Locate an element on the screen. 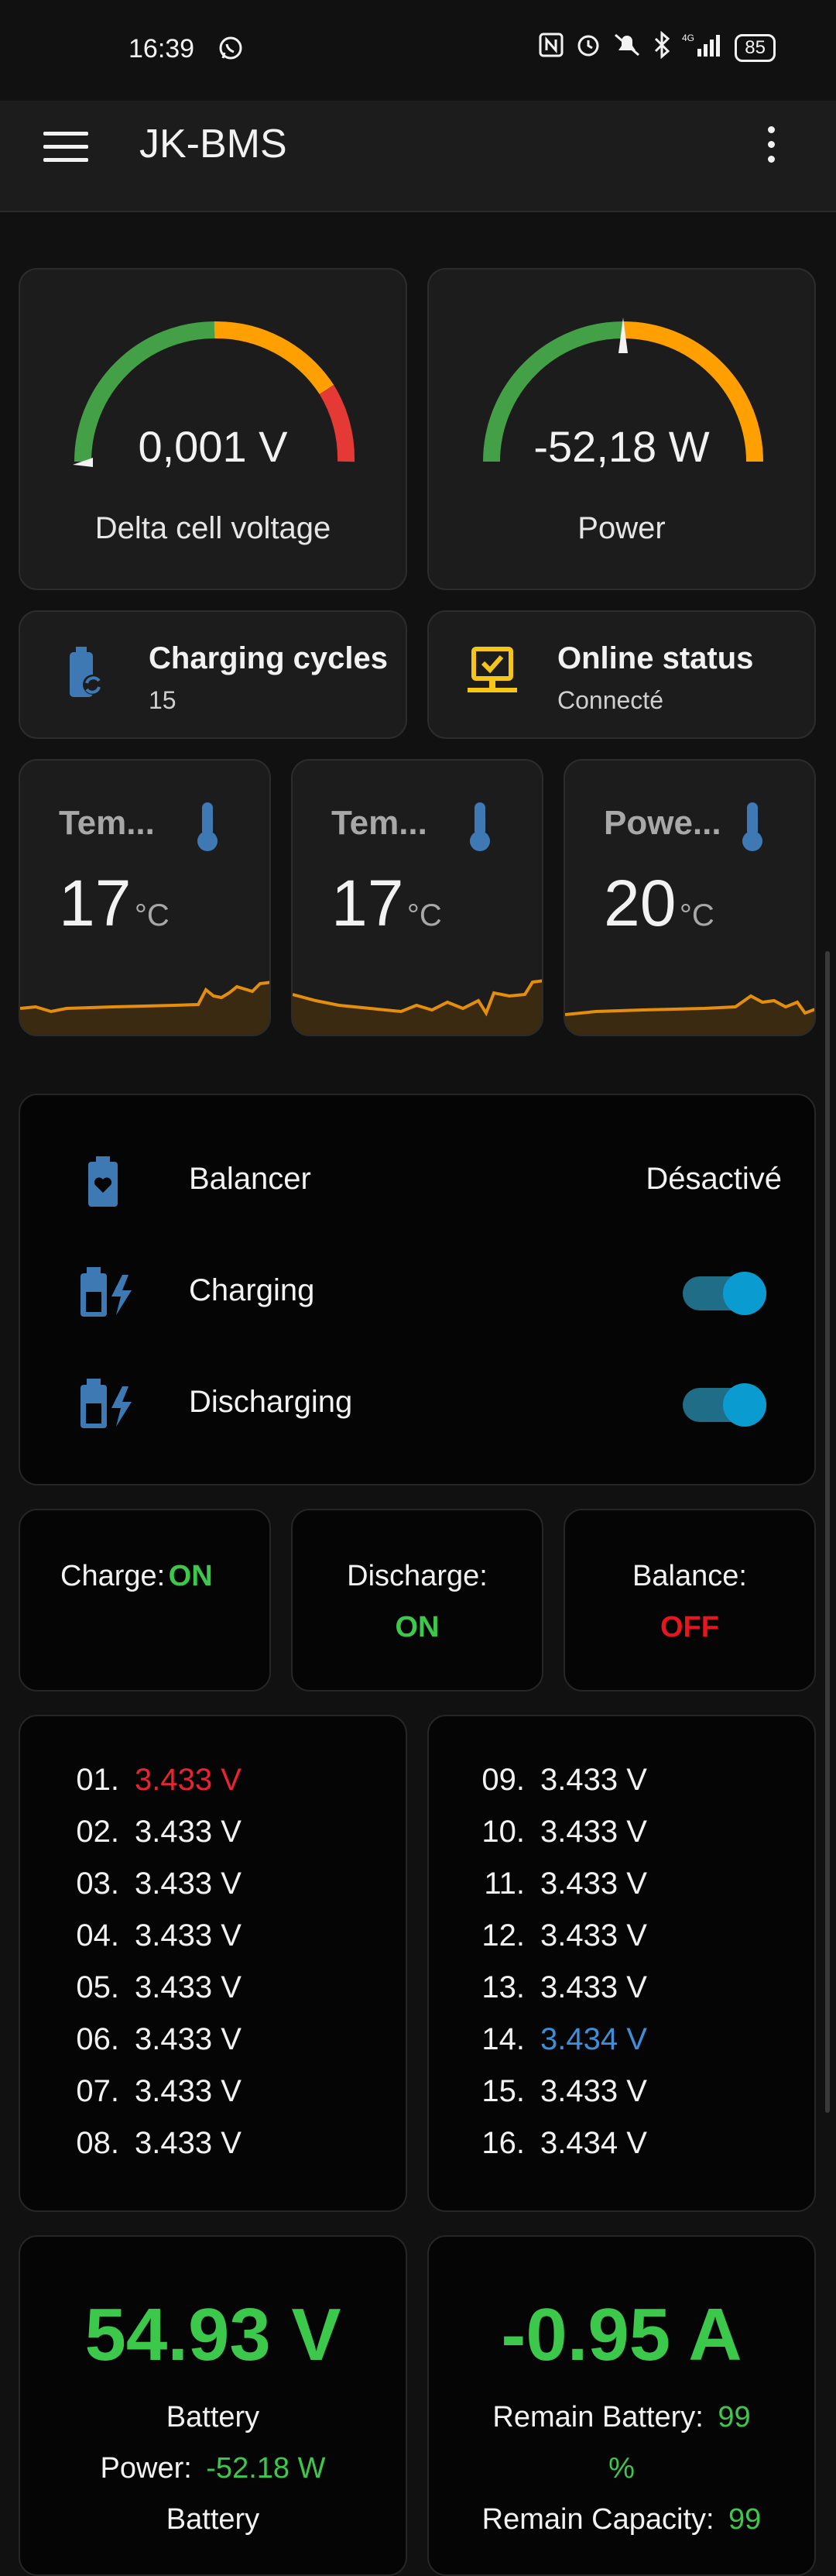  temperature-card-1: Tem... 17 °C is located at coordinates (145, 897).